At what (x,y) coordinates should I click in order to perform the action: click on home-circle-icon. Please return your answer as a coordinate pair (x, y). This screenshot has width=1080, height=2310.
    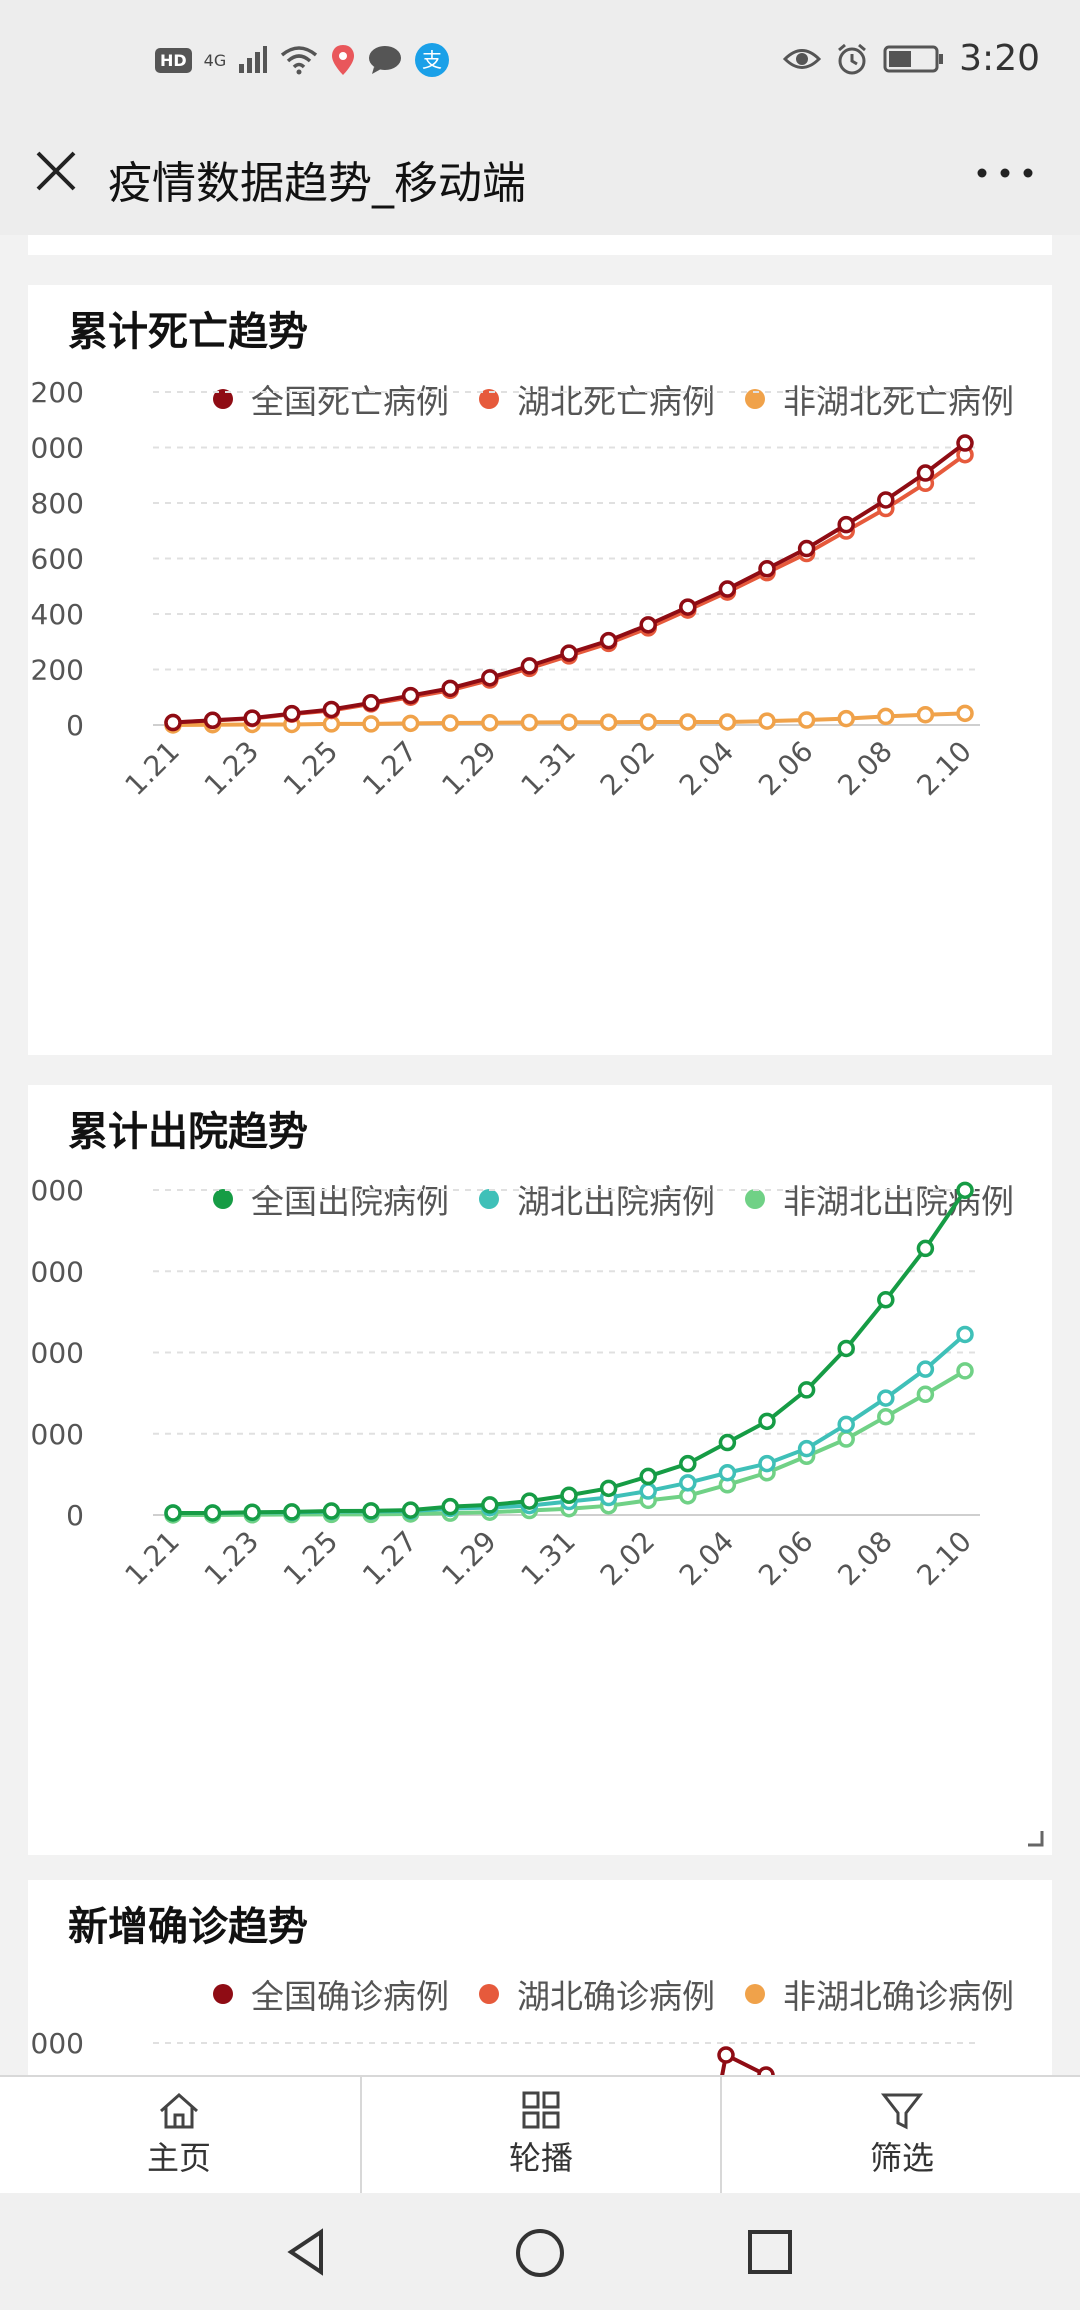
    Looking at the image, I should click on (540, 2253).